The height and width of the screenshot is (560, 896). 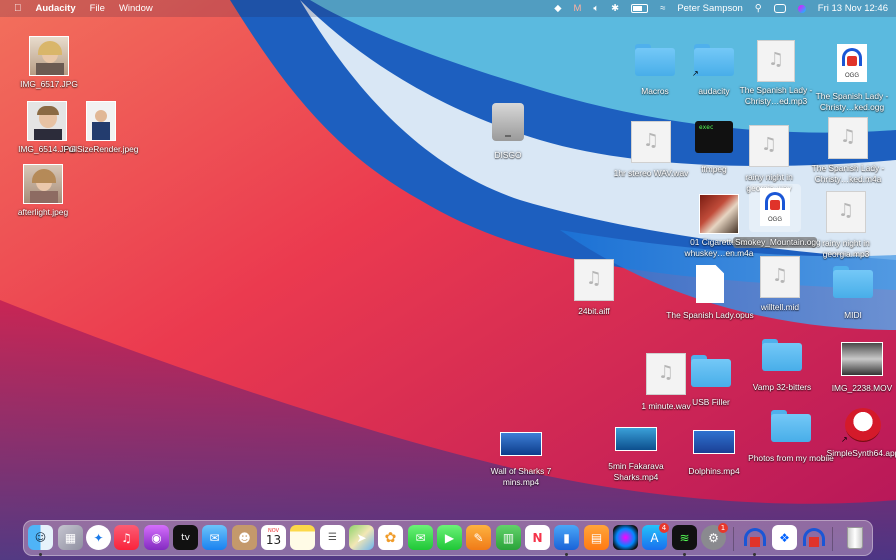 What do you see at coordinates (596, 537) in the screenshot?
I see `books-icon: ▤` at bounding box center [596, 537].